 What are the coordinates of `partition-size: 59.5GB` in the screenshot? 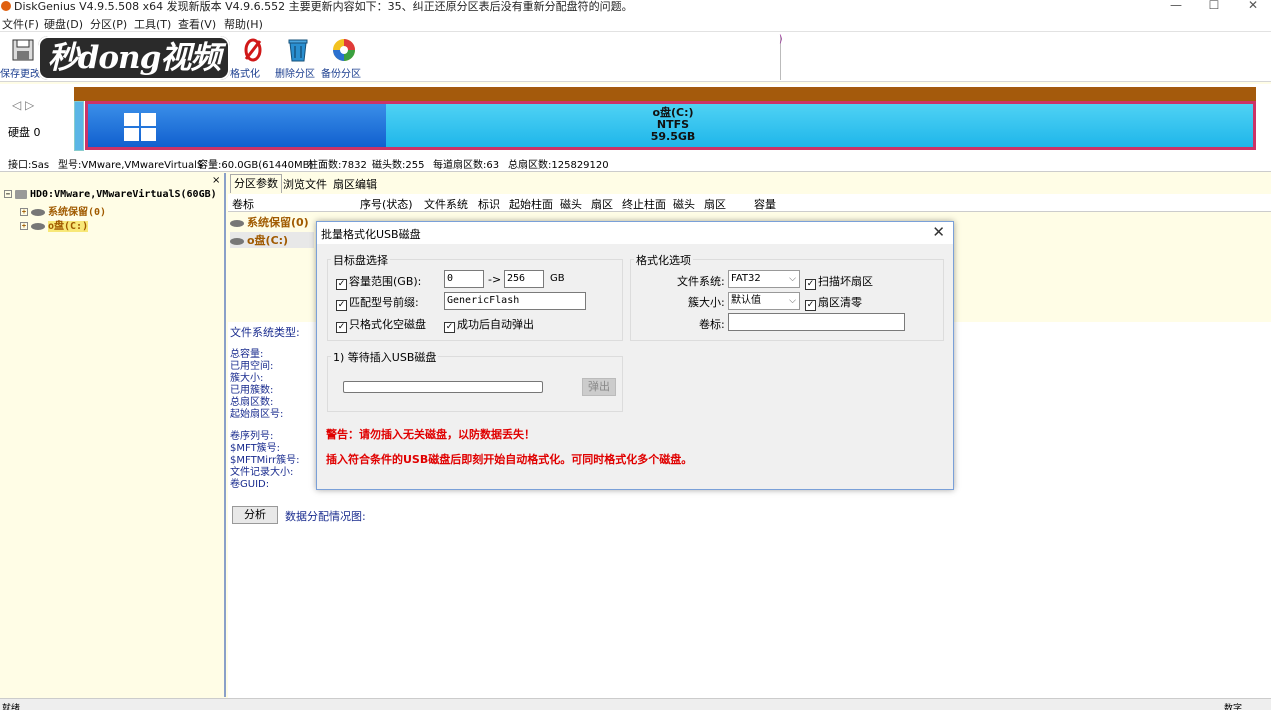 It's located at (673, 136).